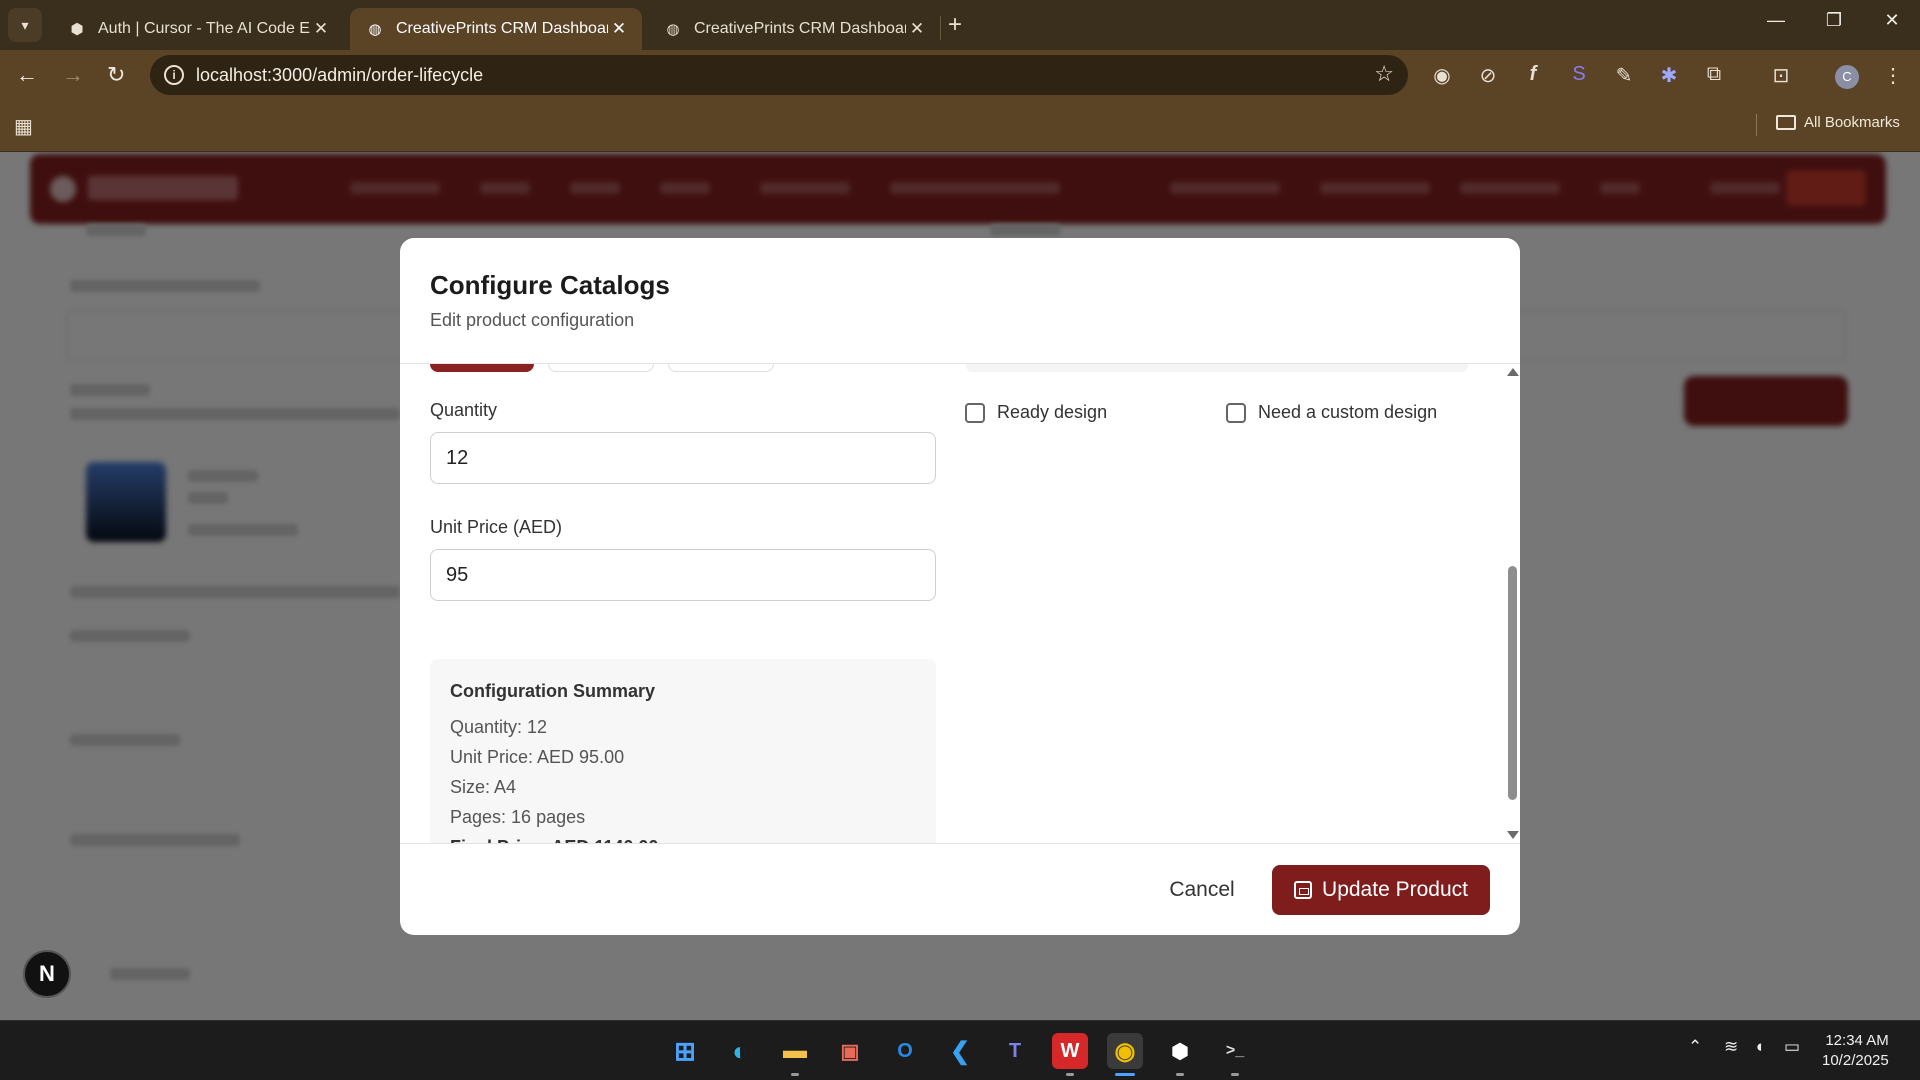  Describe the element at coordinates (1792, 1047) in the screenshot. I see `battery-icon: ▭` at that location.